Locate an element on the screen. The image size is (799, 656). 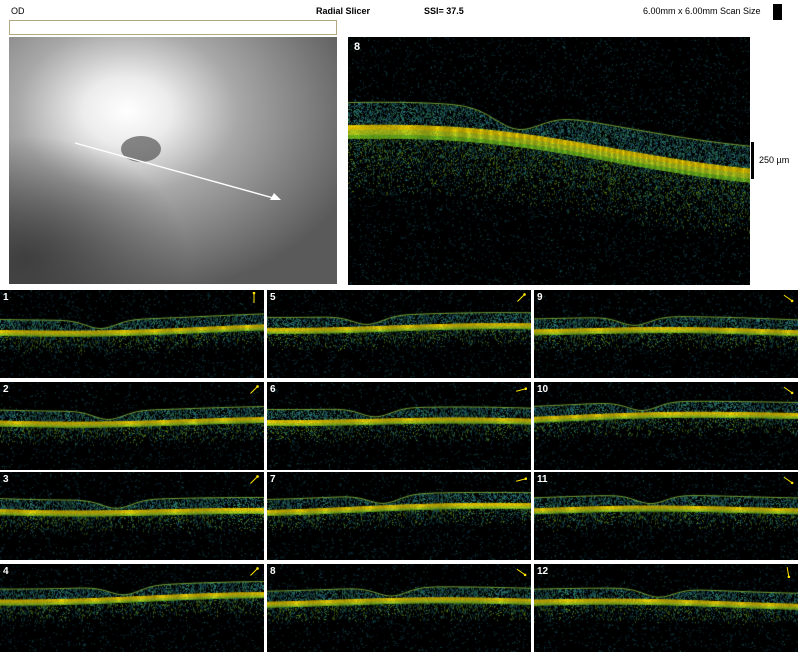
scan-tile-12: 12 is located at coordinates (666, 608).